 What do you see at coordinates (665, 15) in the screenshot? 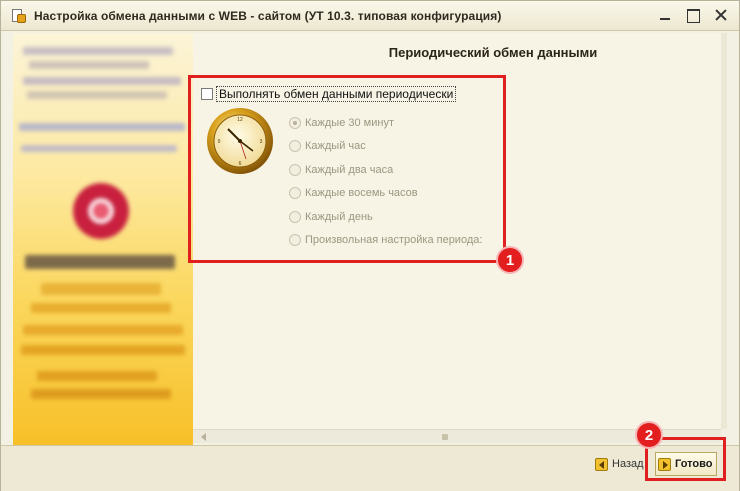
I see `minimize-button` at bounding box center [665, 15].